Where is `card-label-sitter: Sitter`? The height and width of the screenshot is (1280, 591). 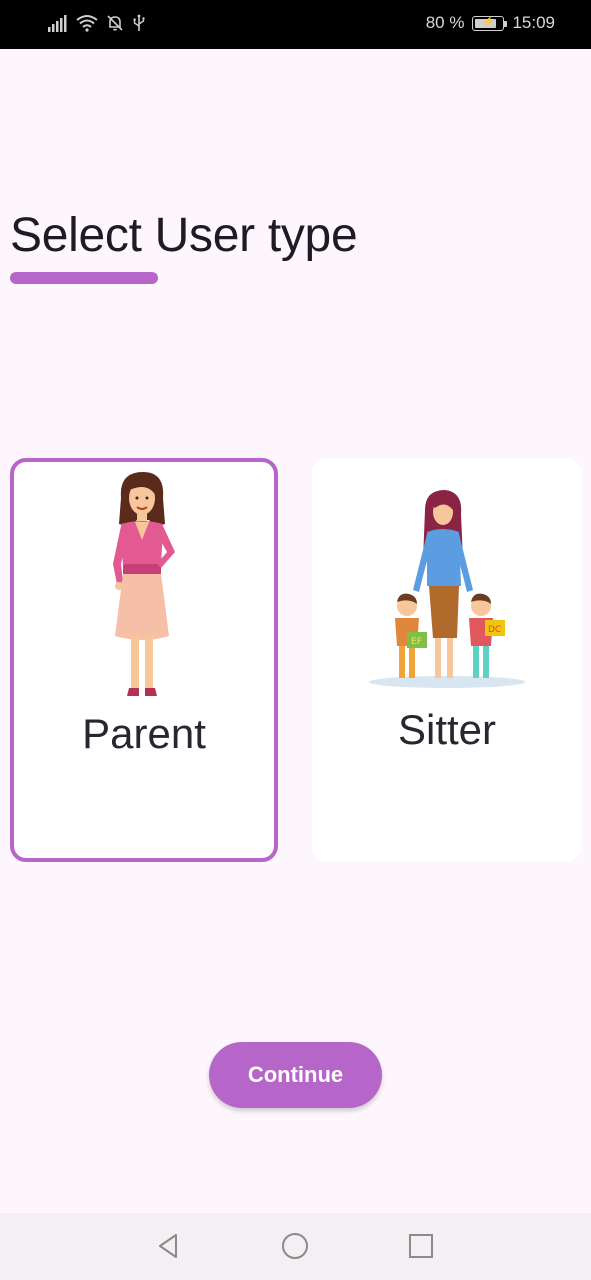
card-label-sitter: Sitter is located at coordinates (447, 729).